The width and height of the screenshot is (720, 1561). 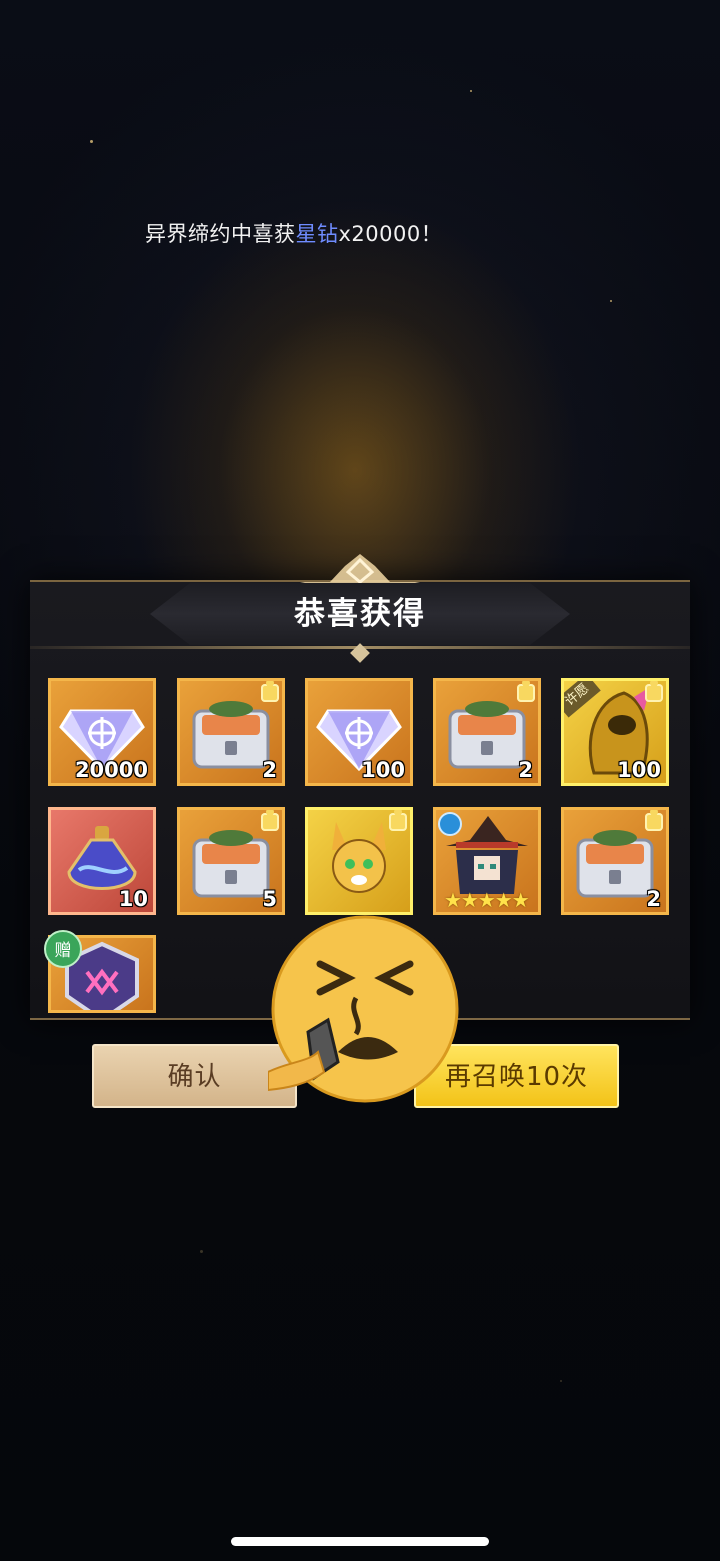 What do you see at coordinates (487, 900) in the screenshot?
I see `star-rating-icon: ★★★★★` at bounding box center [487, 900].